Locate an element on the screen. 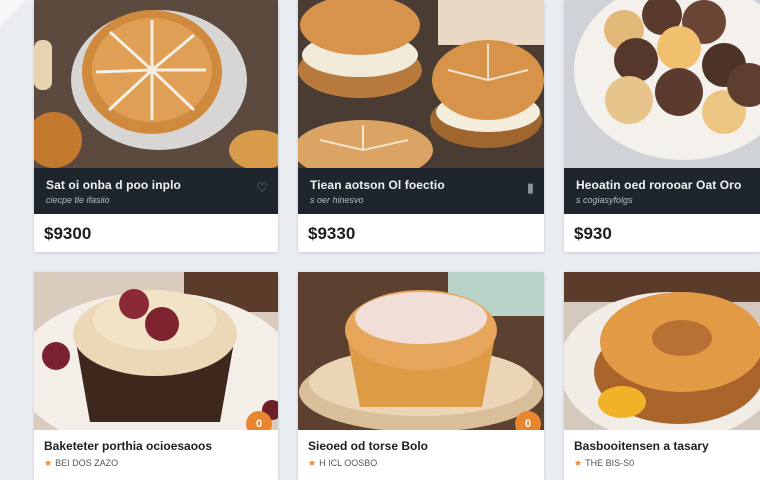 The image size is (760, 480). product-subtitle-3: s cogiasyfolgs is located at coordinates (604, 200).